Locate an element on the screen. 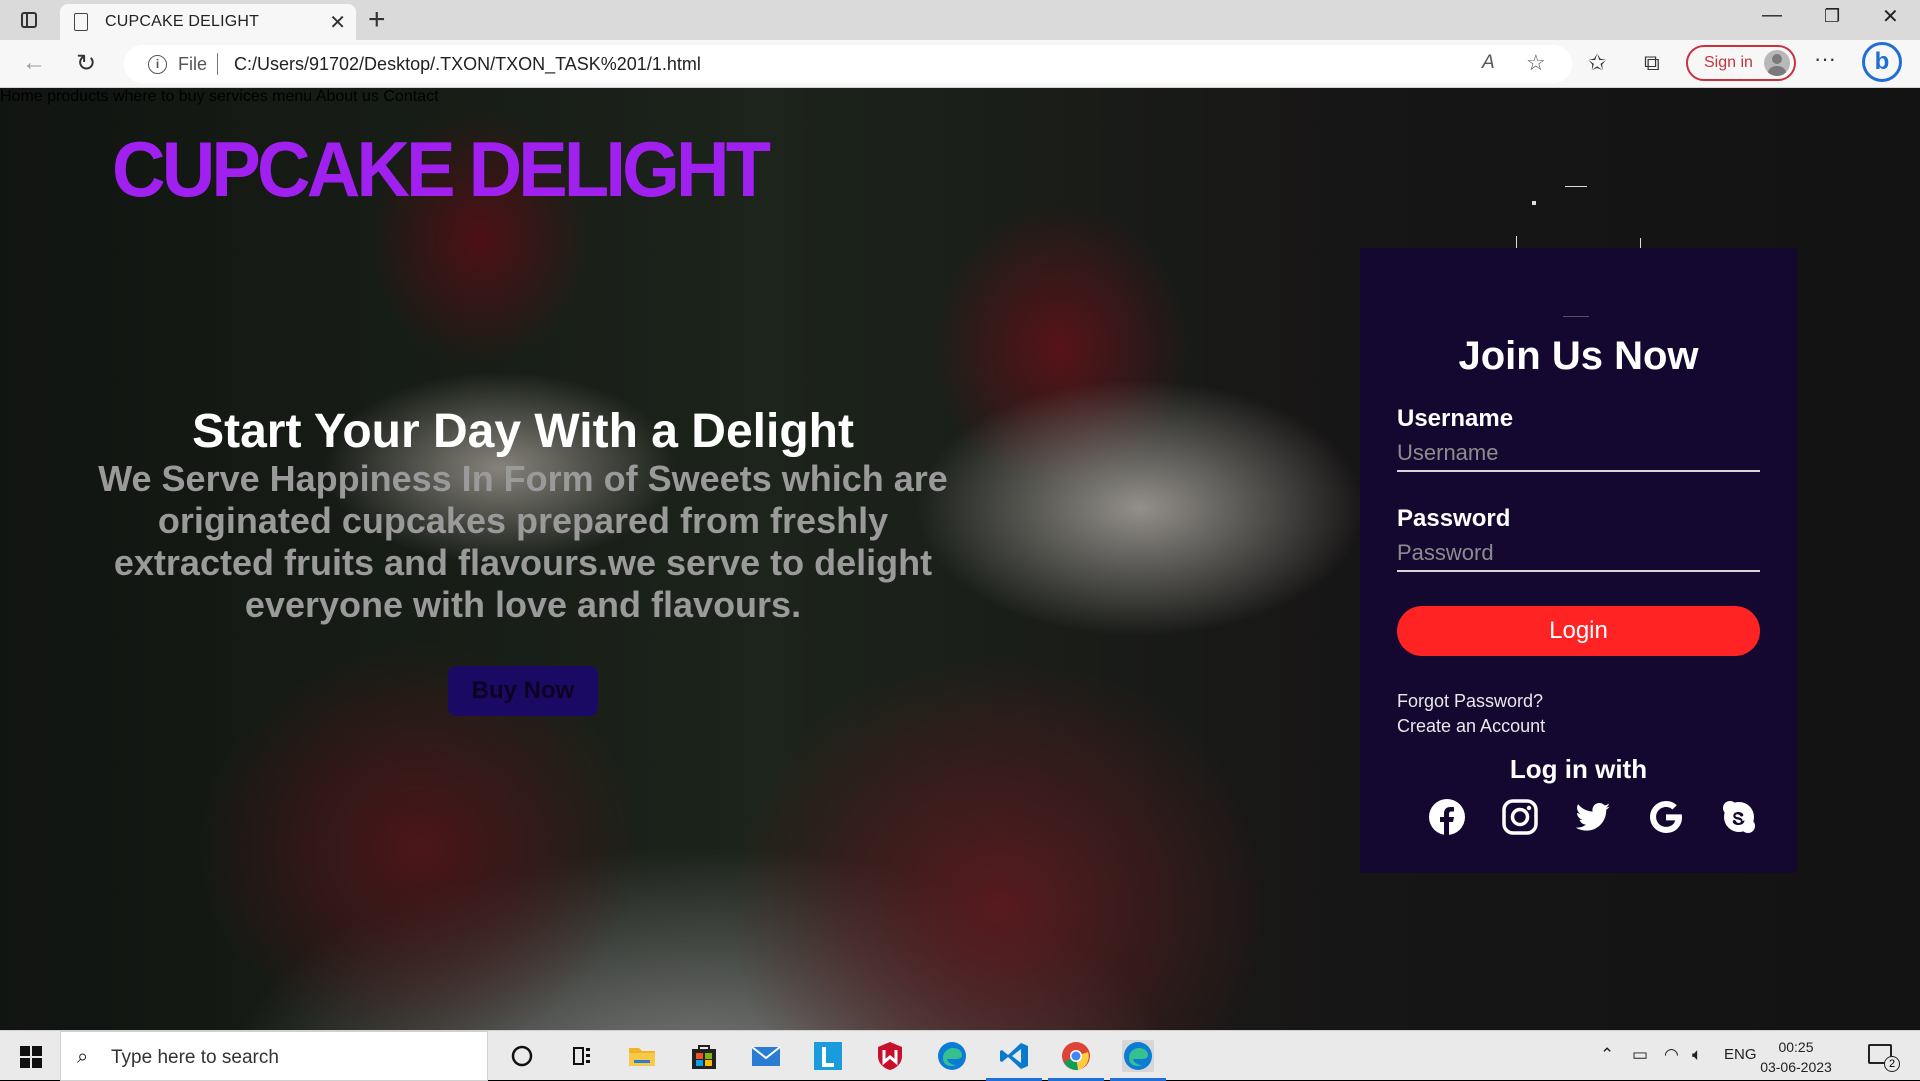  battery-icon: ▭ is located at coordinates (1640, 1055).